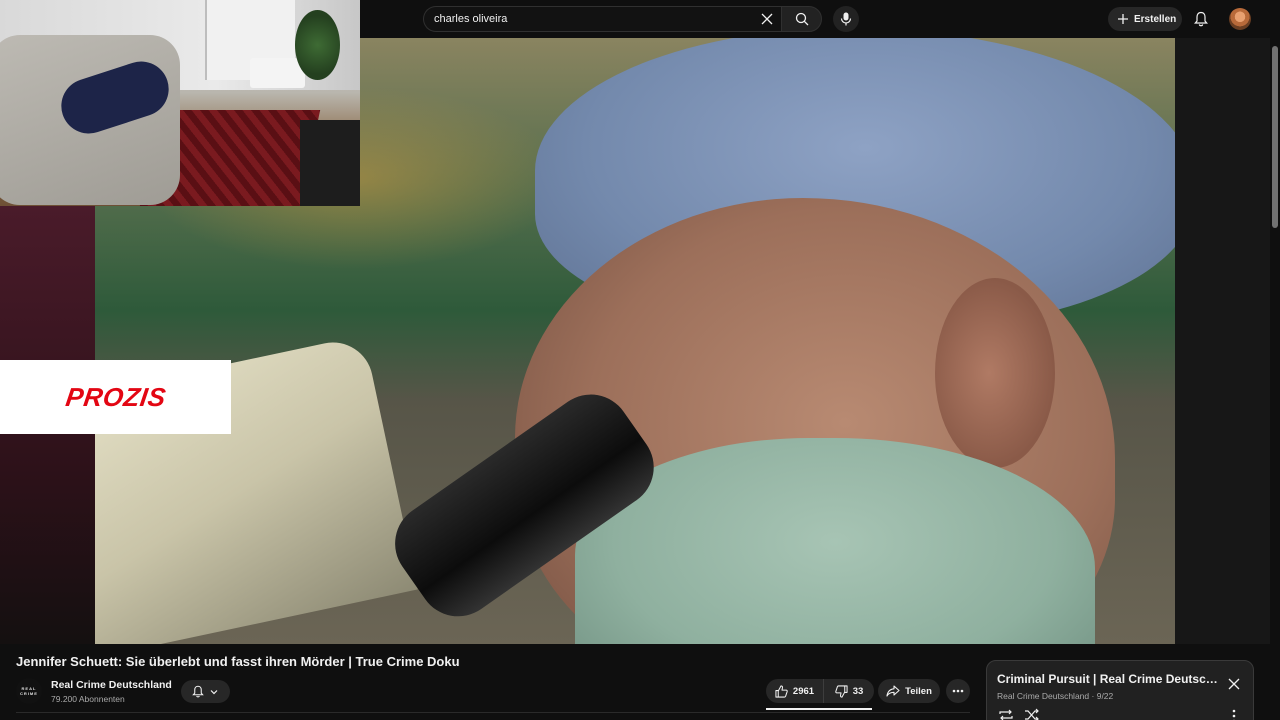 The image size is (1280, 720). What do you see at coordinates (1155, 19) in the screenshot?
I see `create-label: Erstellen` at bounding box center [1155, 19].